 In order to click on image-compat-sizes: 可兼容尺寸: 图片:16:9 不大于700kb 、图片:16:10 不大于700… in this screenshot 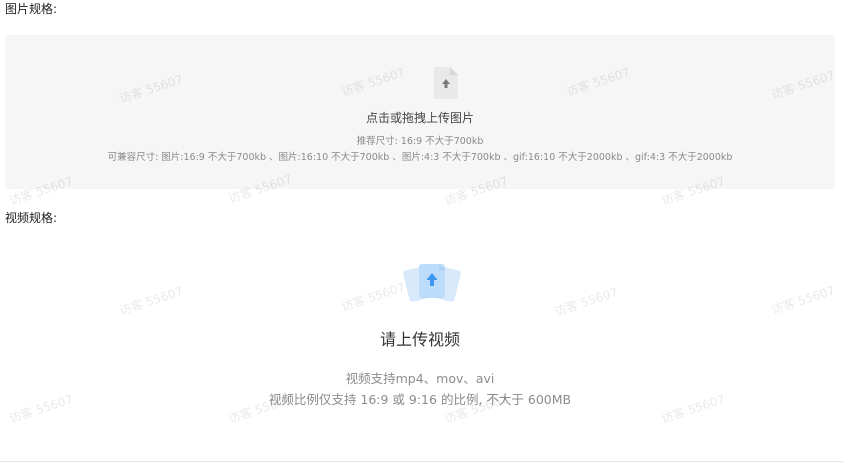, I will do `click(420, 157)`.